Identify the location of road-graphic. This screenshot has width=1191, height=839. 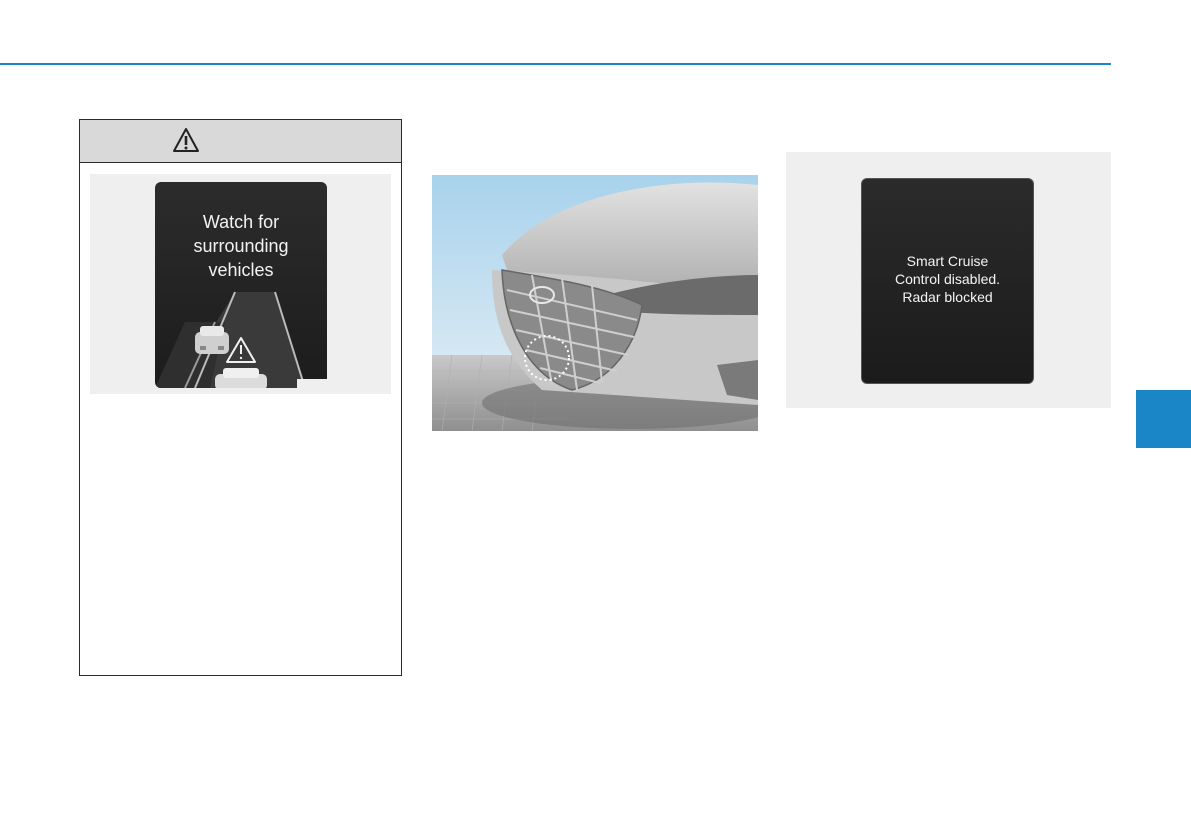
(230, 339).